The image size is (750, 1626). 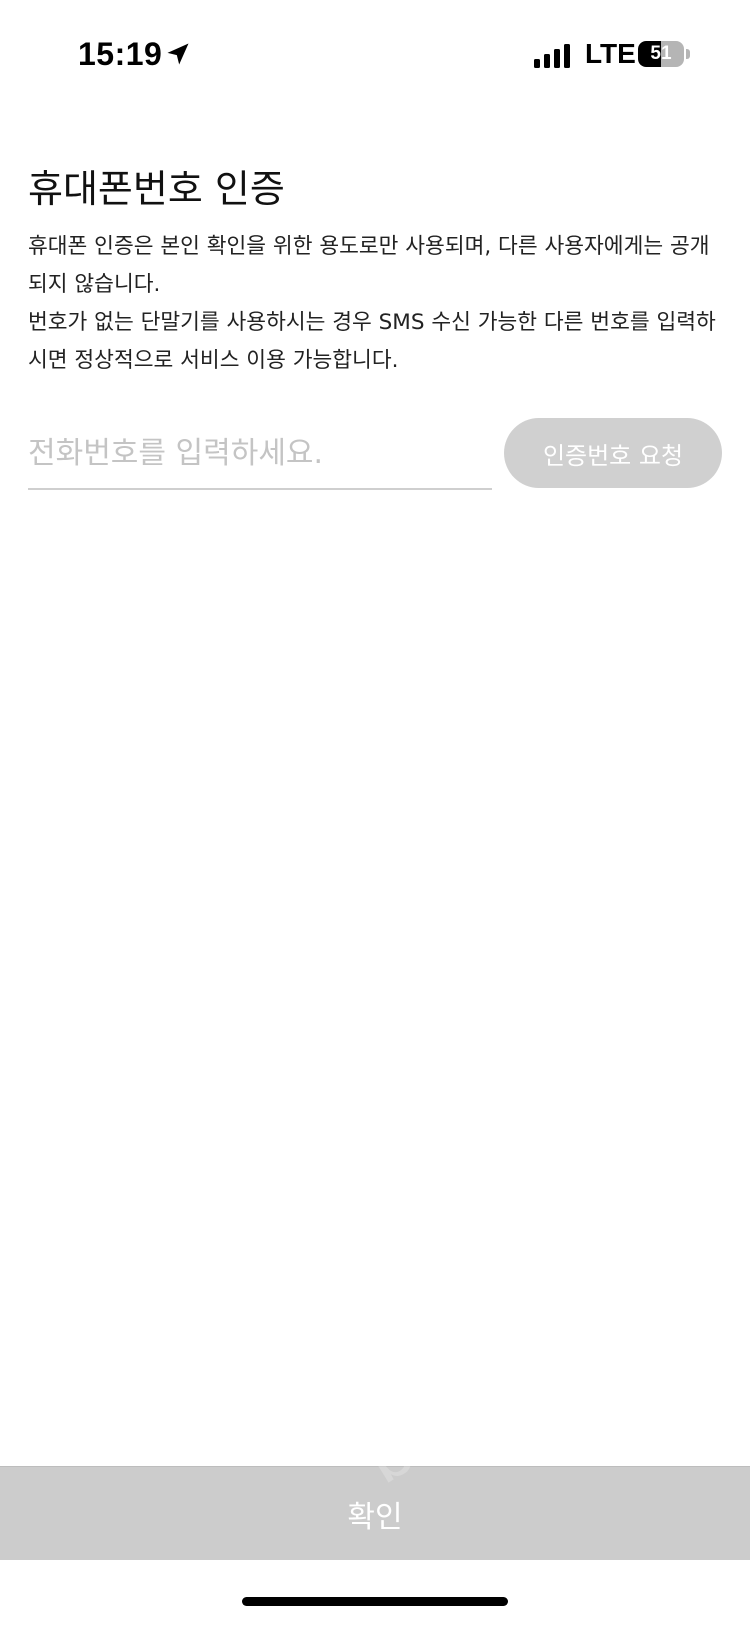 What do you see at coordinates (613, 453) in the screenshot?
I see `request-code-button: 인증번호 요청` at bounding box center [613, 453].